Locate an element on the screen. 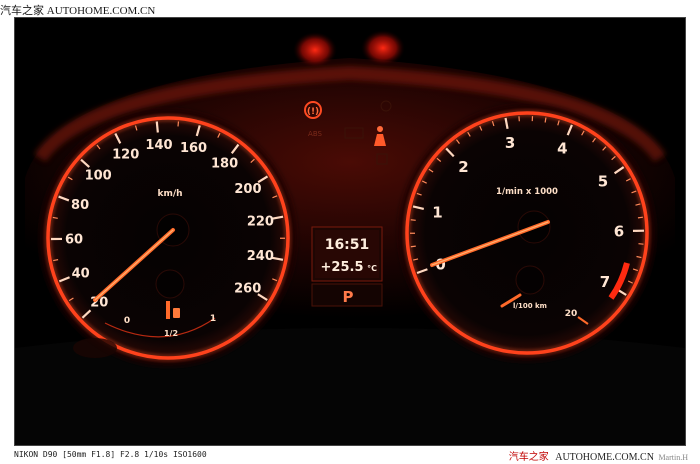 This screenshot has width=700, height=464. speedometer-label-180: 180 is located at coordinates (224, 163).